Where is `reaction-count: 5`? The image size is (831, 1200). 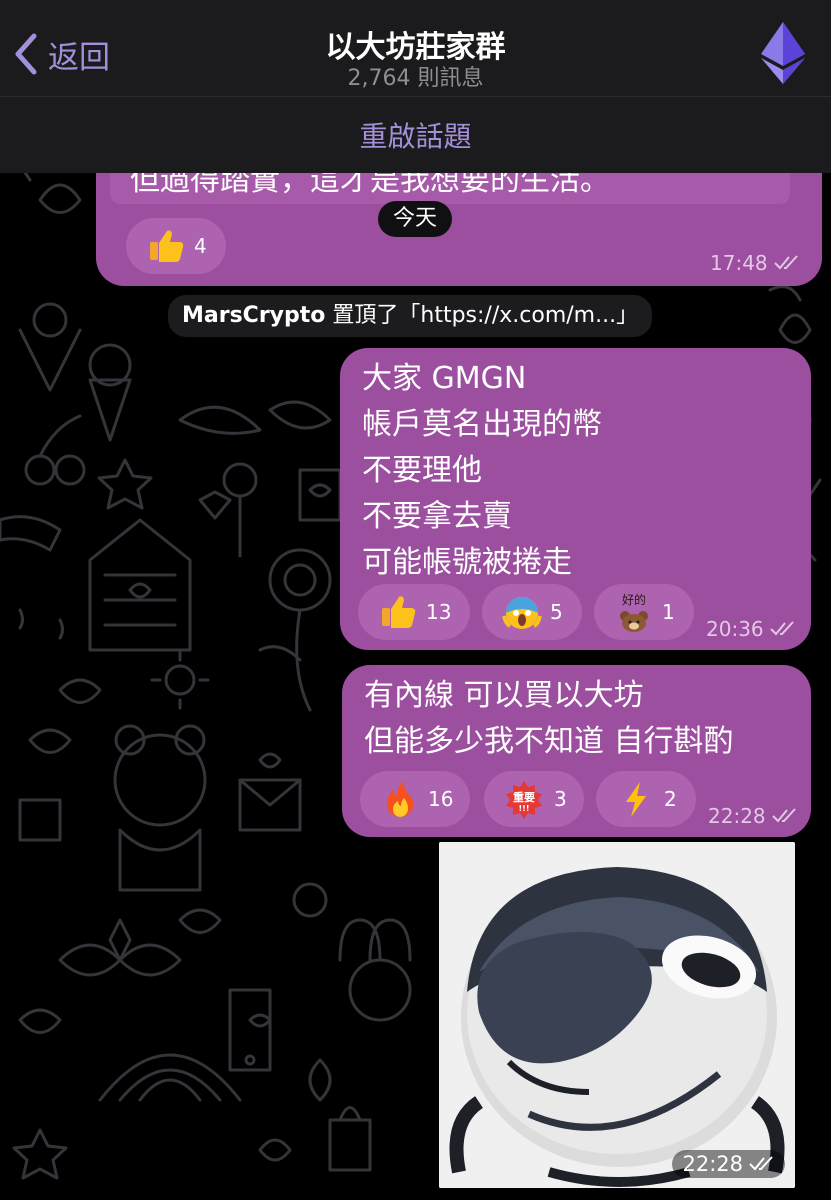
reaction-count: 5 is located at coordinates (556, 612).